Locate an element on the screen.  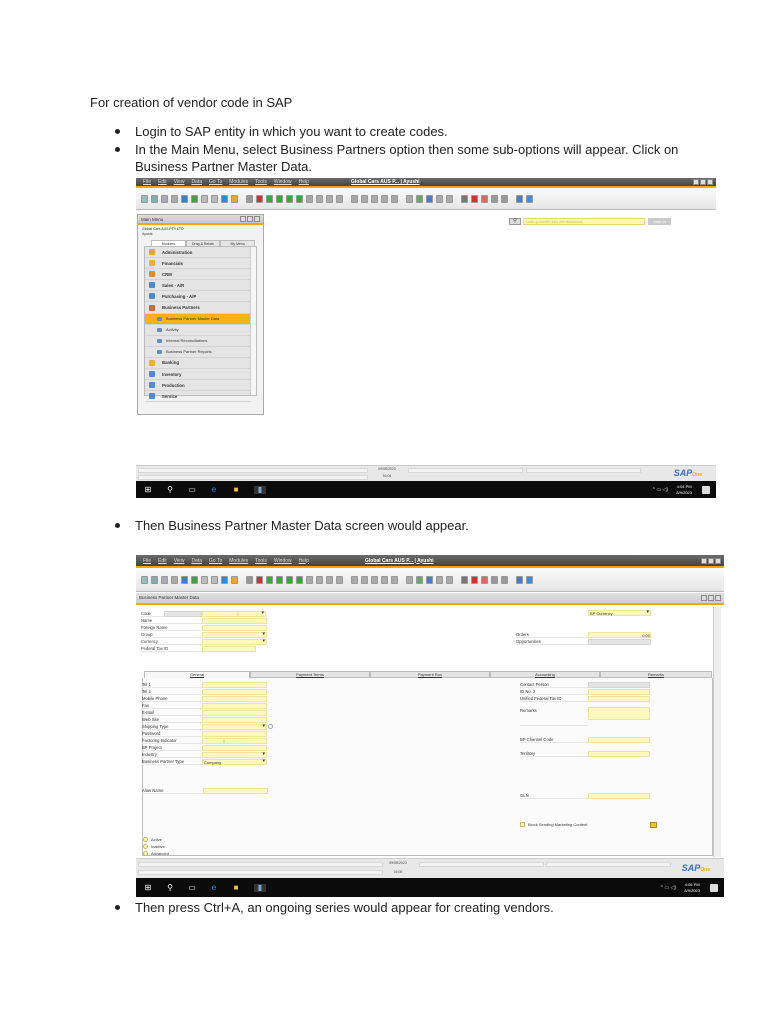
mobile-phone-field is located at coordinates (234, 698).